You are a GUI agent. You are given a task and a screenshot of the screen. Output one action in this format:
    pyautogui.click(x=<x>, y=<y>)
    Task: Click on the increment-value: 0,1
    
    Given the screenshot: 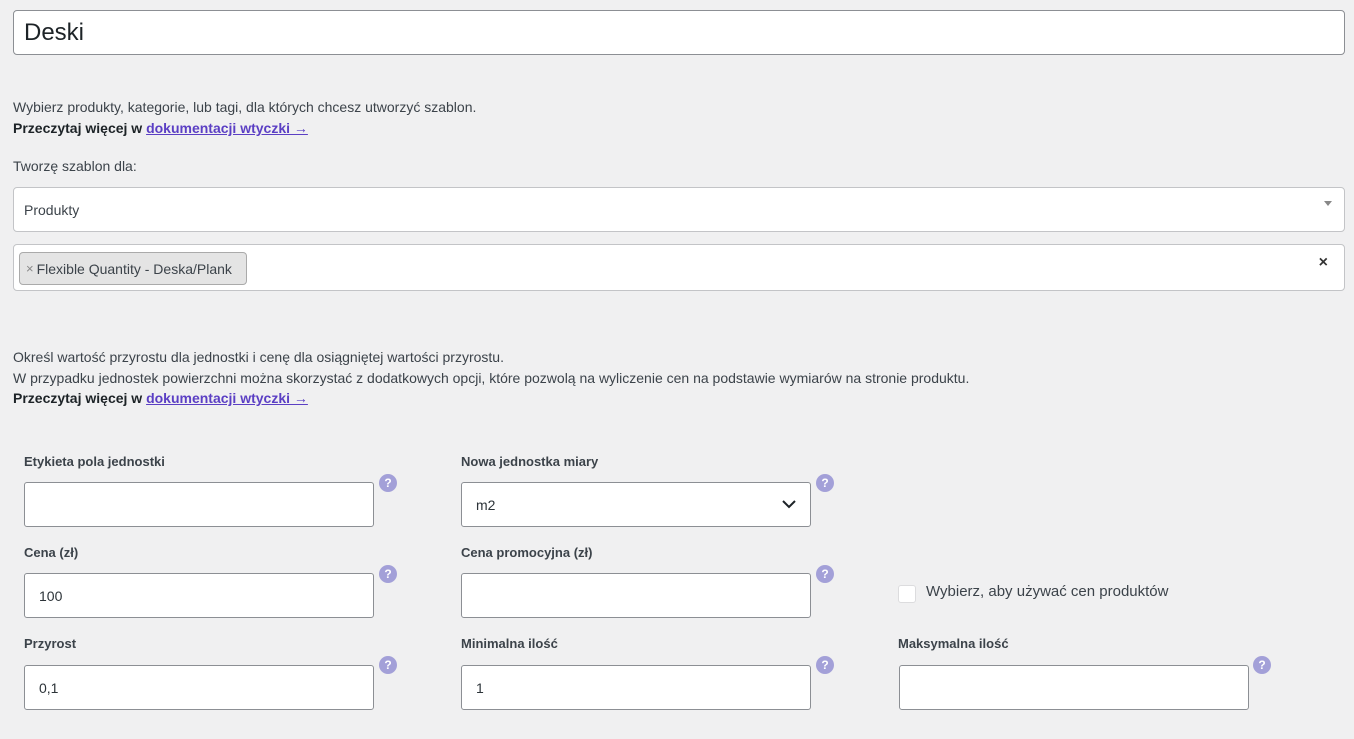 What is the action you would take?
    pyautogui.click(x=49, y=687)
    